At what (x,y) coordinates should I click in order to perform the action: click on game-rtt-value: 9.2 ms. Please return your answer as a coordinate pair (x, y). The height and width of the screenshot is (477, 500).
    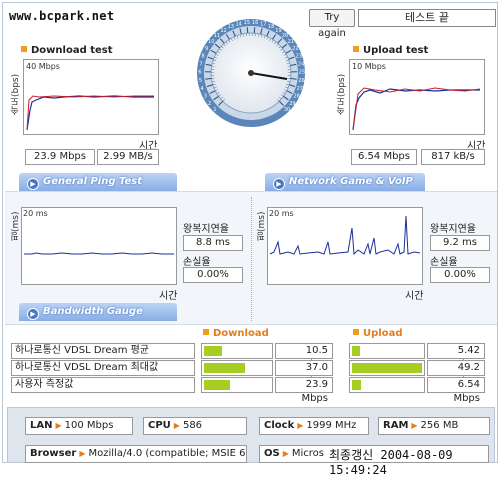
    Looking at the image, I should click on (460, 243).